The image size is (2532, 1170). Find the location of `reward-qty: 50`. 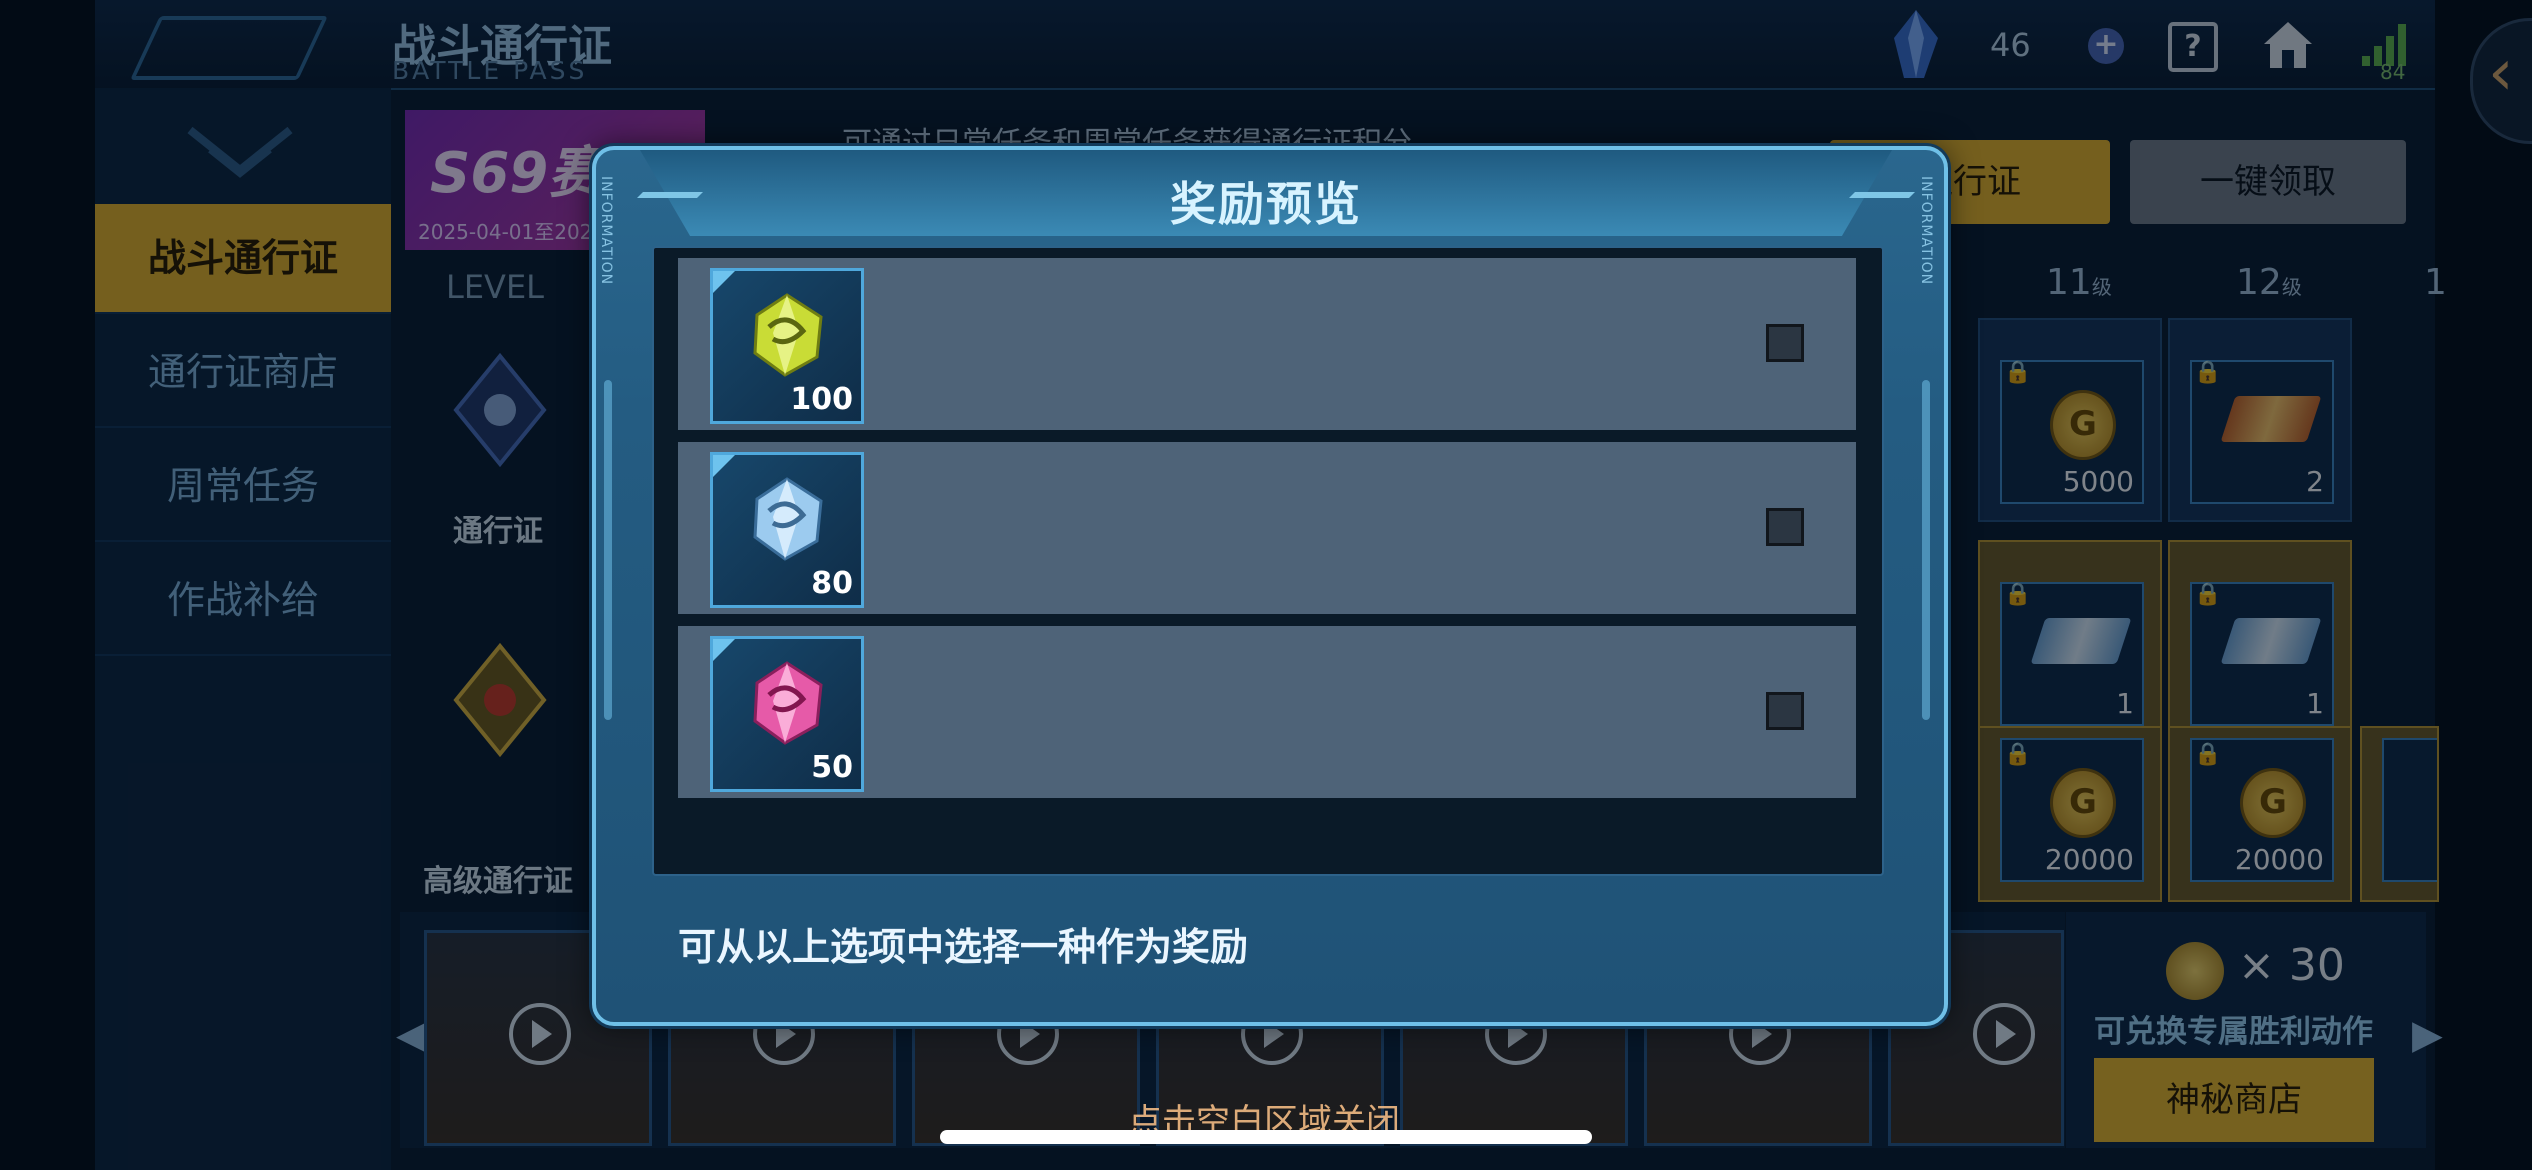

reward-qty: 50 is located at coordinates (832, 767).